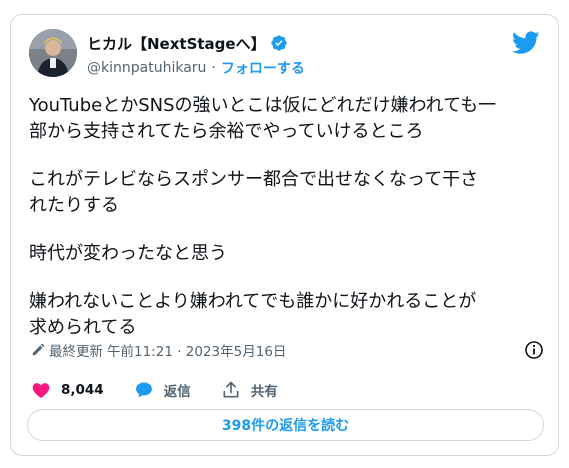 Image resolution: width=569 pixels, height=468 pixels. I want to click on tweet-line: 求められてる, so click(83, 327).